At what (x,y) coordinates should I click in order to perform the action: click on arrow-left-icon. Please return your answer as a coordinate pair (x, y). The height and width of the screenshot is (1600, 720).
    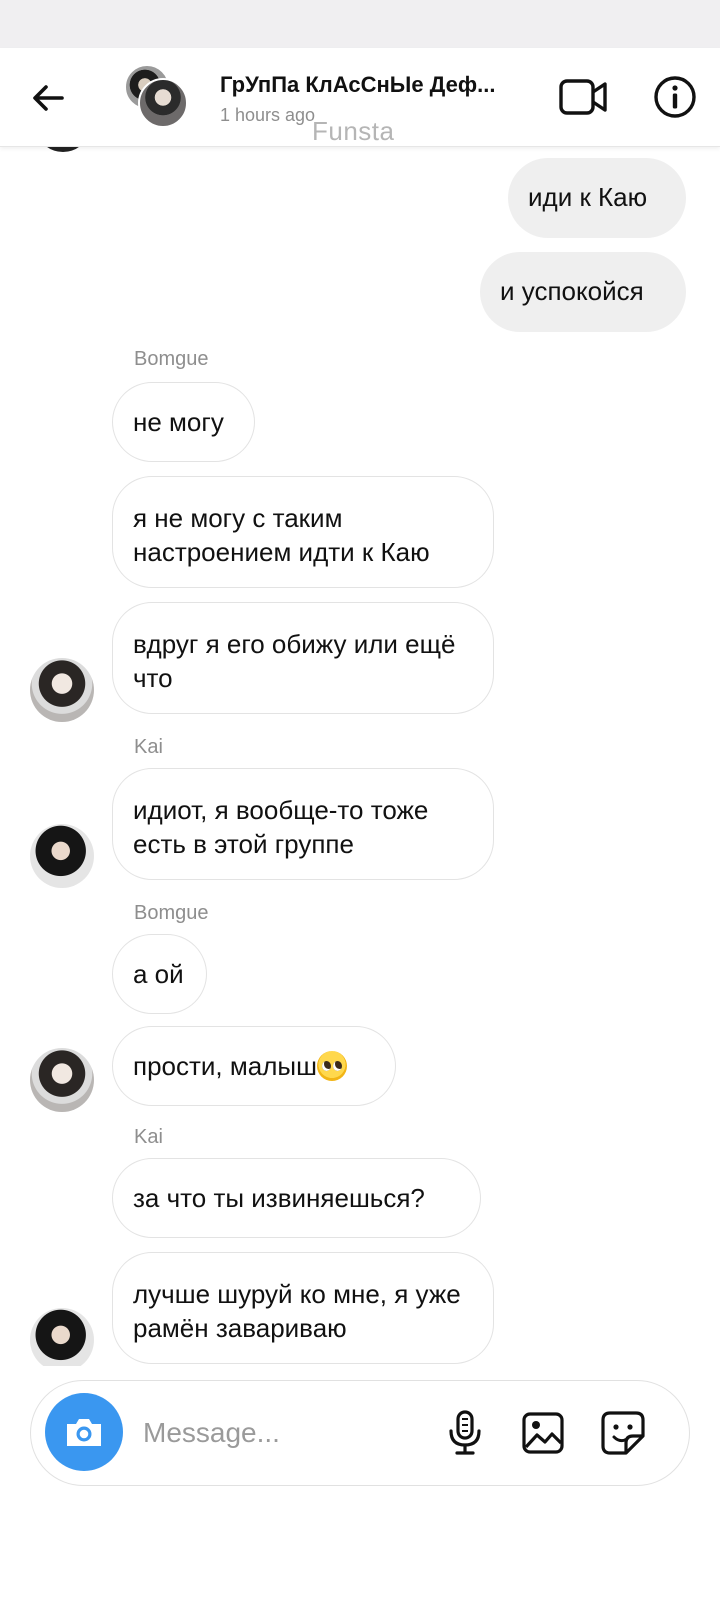
    Looking at the image, I should click on (48, 98).